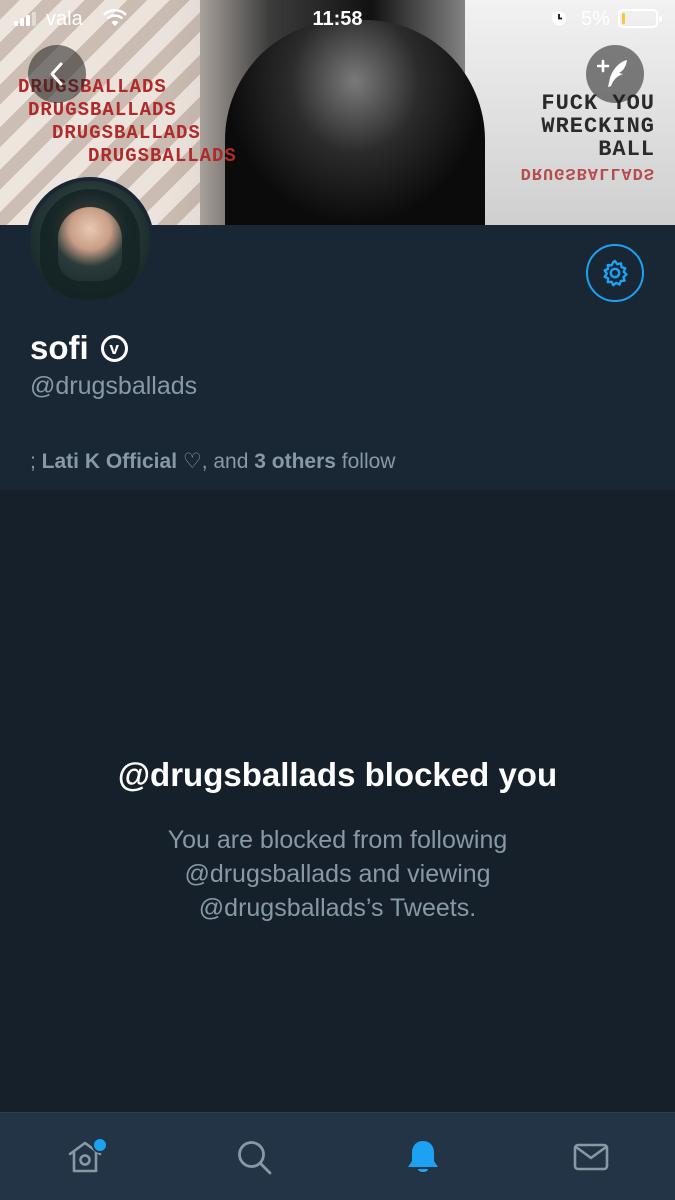 The height and width of the screenshot is (1200, 675). I want to click on gear-icon, so click(615, 273).